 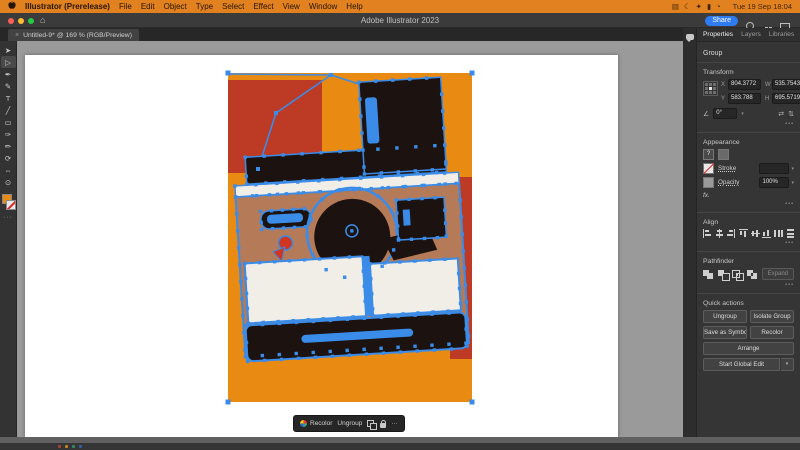 What do you see at coordinates (772, 332) in the screenshot?
I see `recolor-button: Recolor` at bounding box center [772, 332].